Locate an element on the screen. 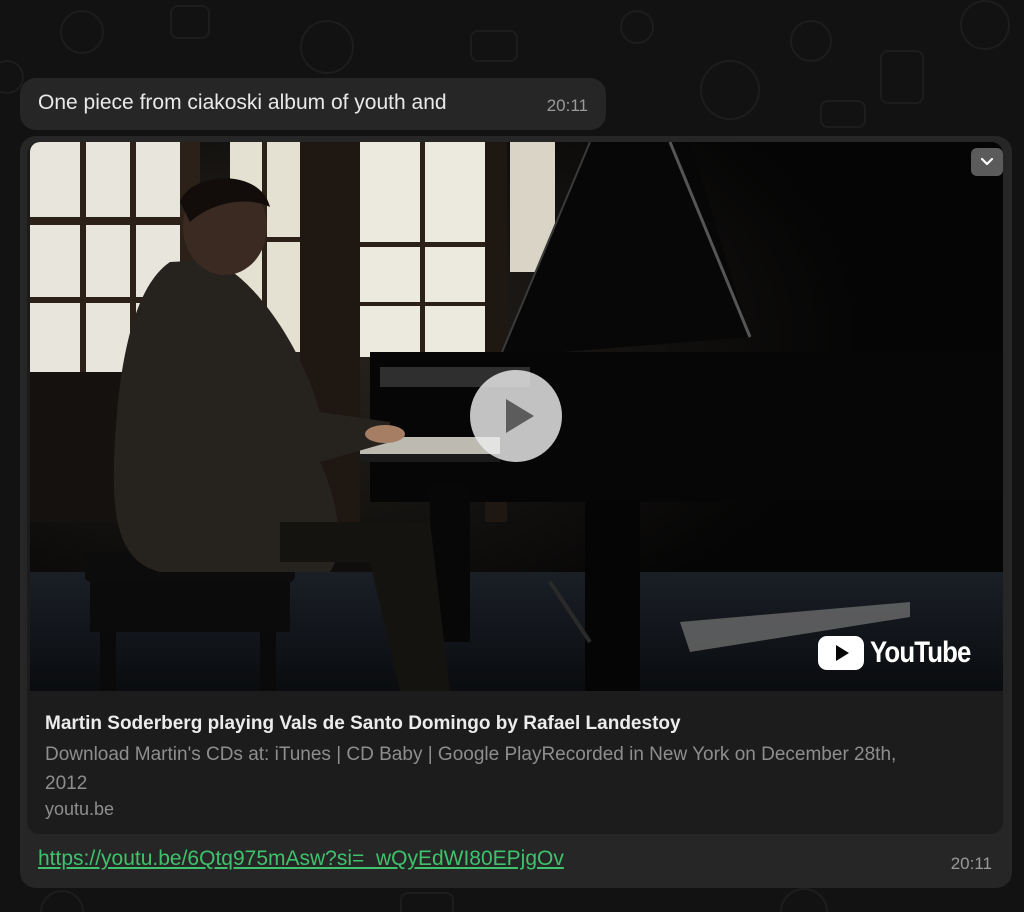 This screenshot has width=1024, height=912. preview-domain: youtu.be is located at coordinates (80, 809).